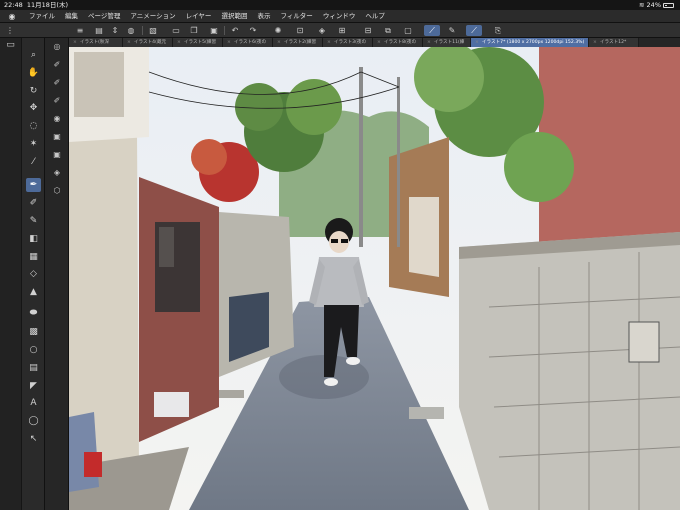 Image resolution: width=680 pixels, height=510 pixels. I want to click on layer-icon: ▧, so click(153, 30).